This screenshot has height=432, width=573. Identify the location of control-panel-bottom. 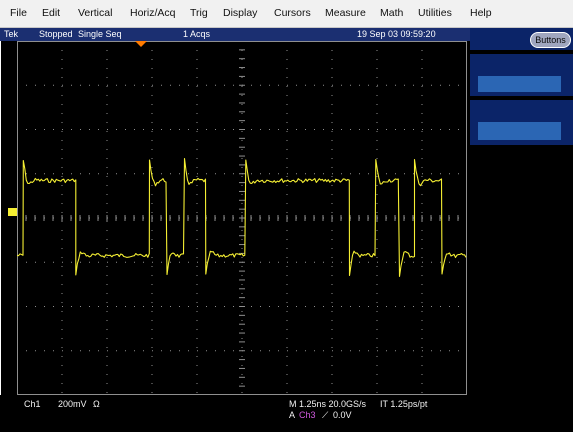
(521, 122).